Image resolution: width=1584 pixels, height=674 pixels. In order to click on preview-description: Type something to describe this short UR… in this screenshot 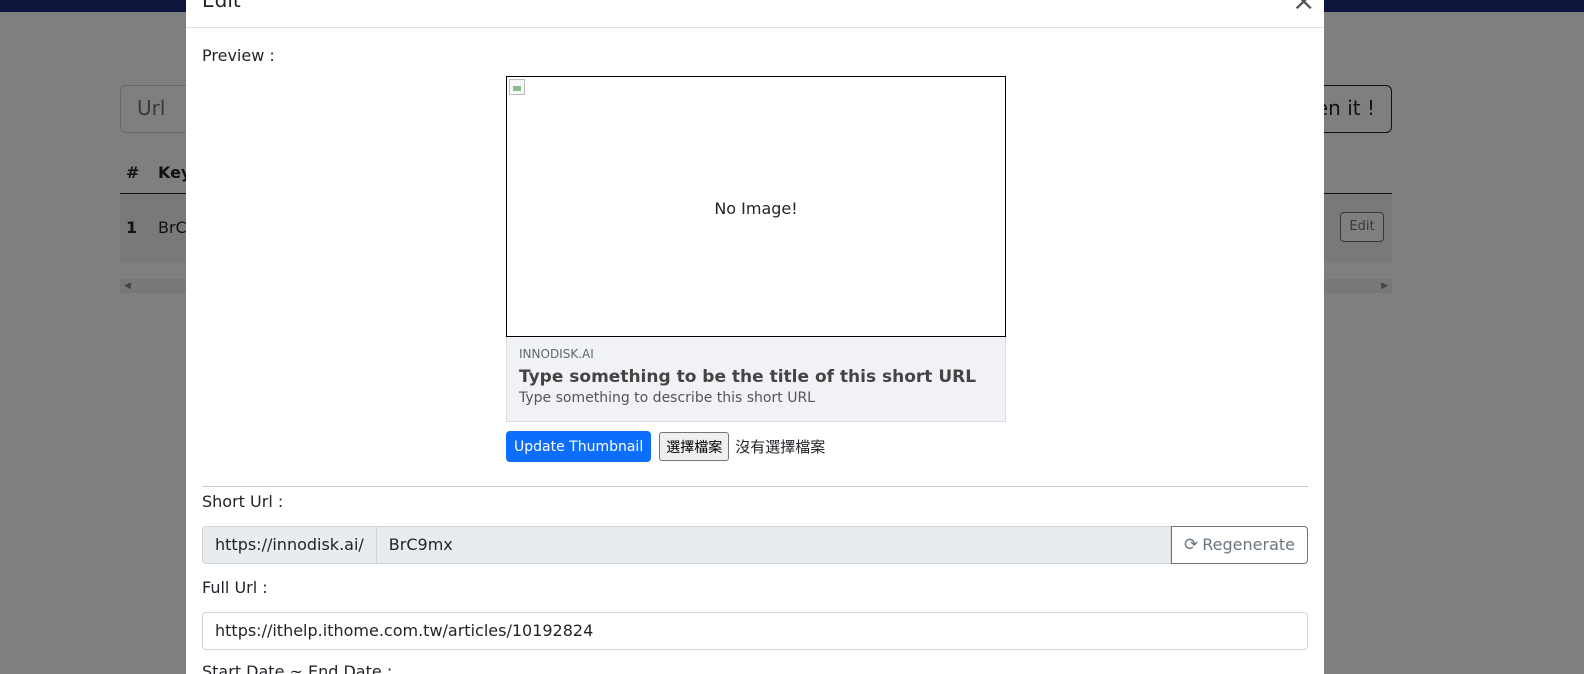, I will do `click(667, 398)`.